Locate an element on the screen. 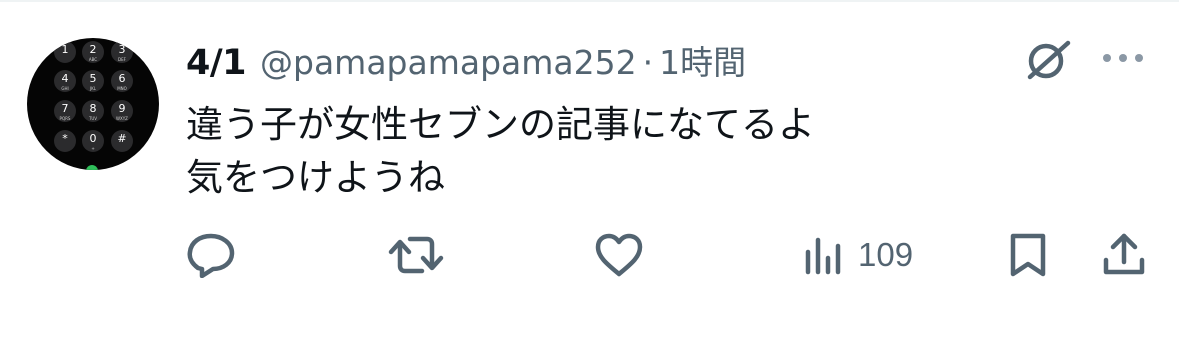 This screenshot has height=340, width=1179. heart-icon is located at coordinates (619, 255).